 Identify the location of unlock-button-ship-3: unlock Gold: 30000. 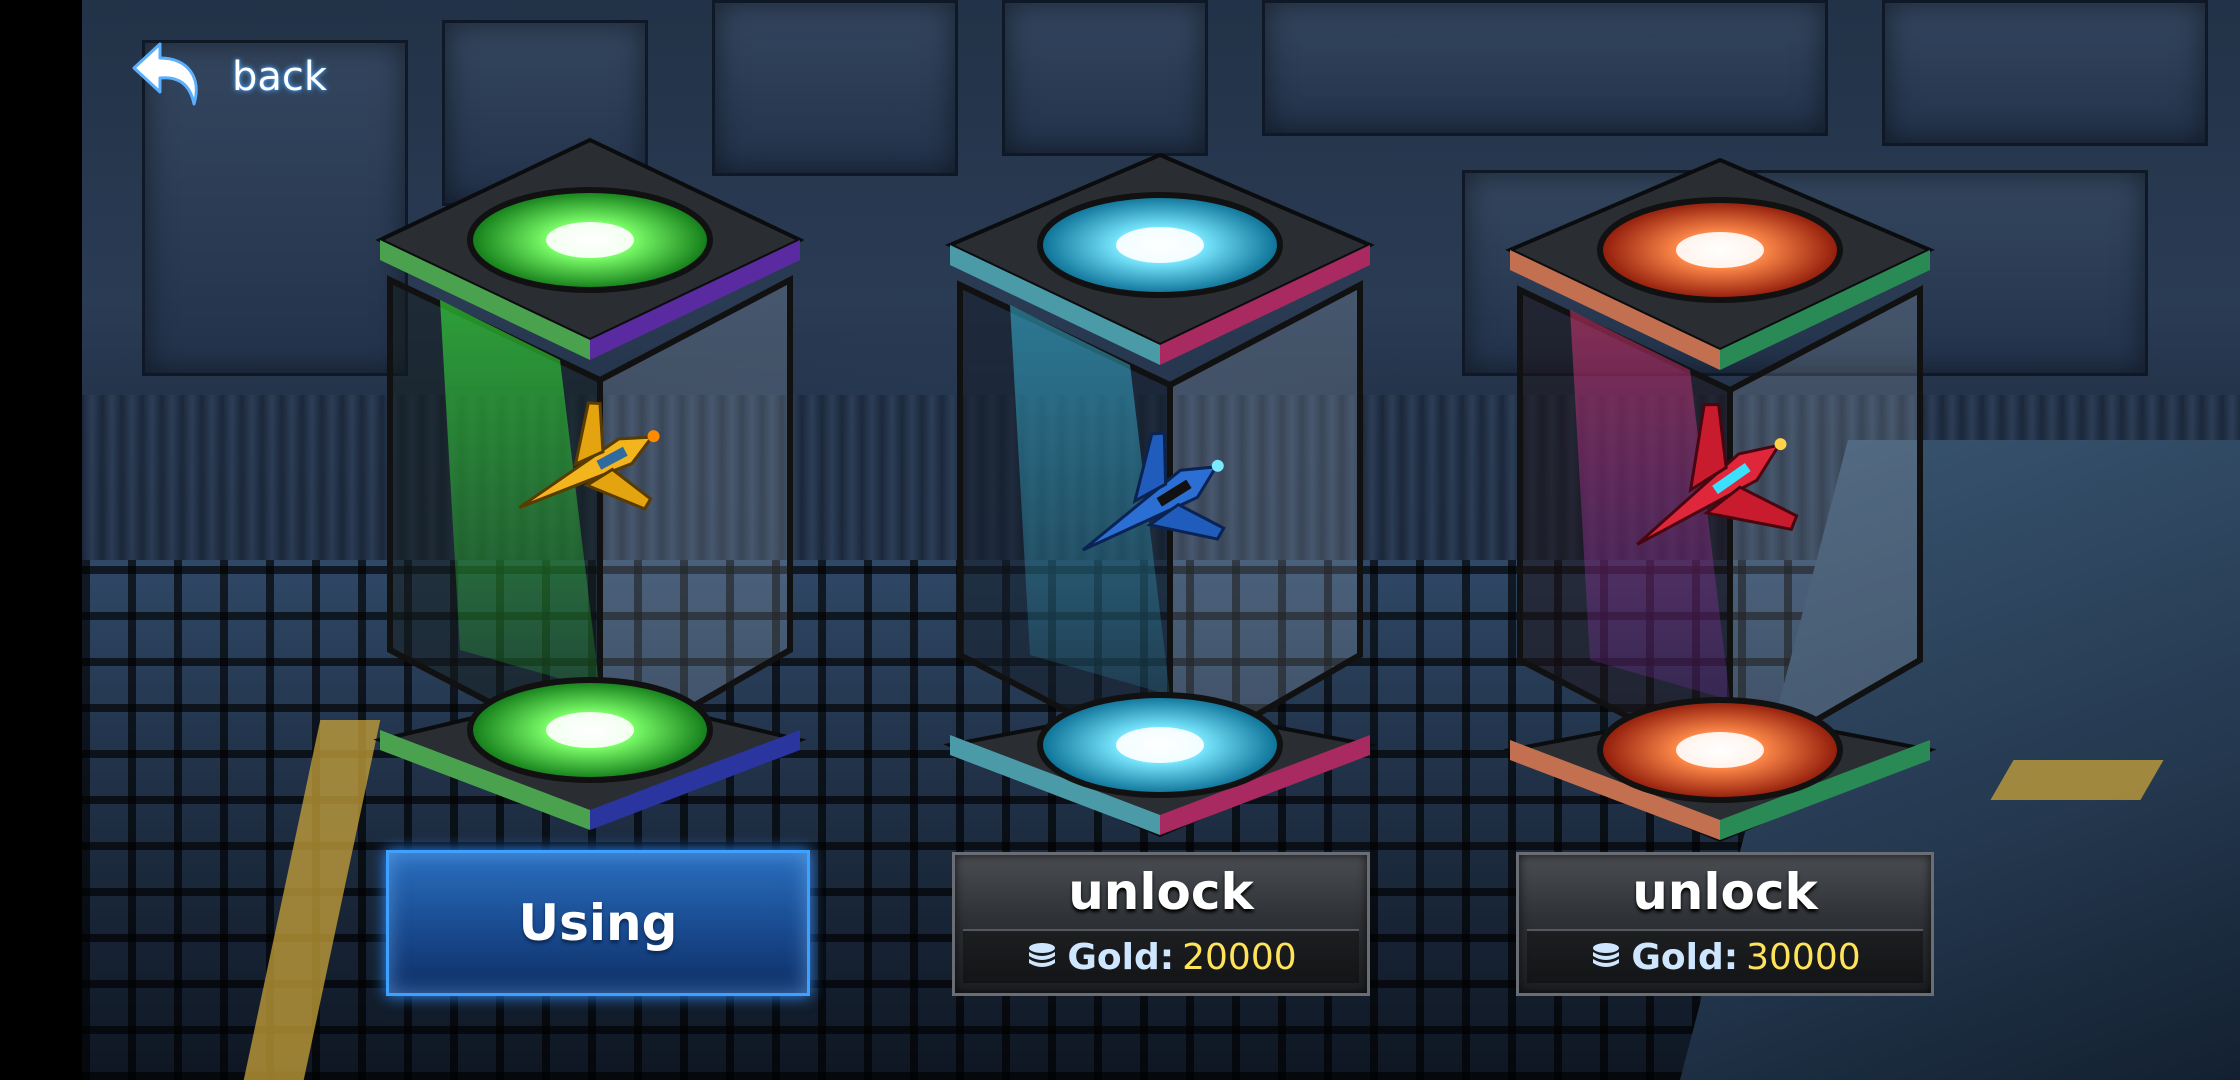
(1725, 924).